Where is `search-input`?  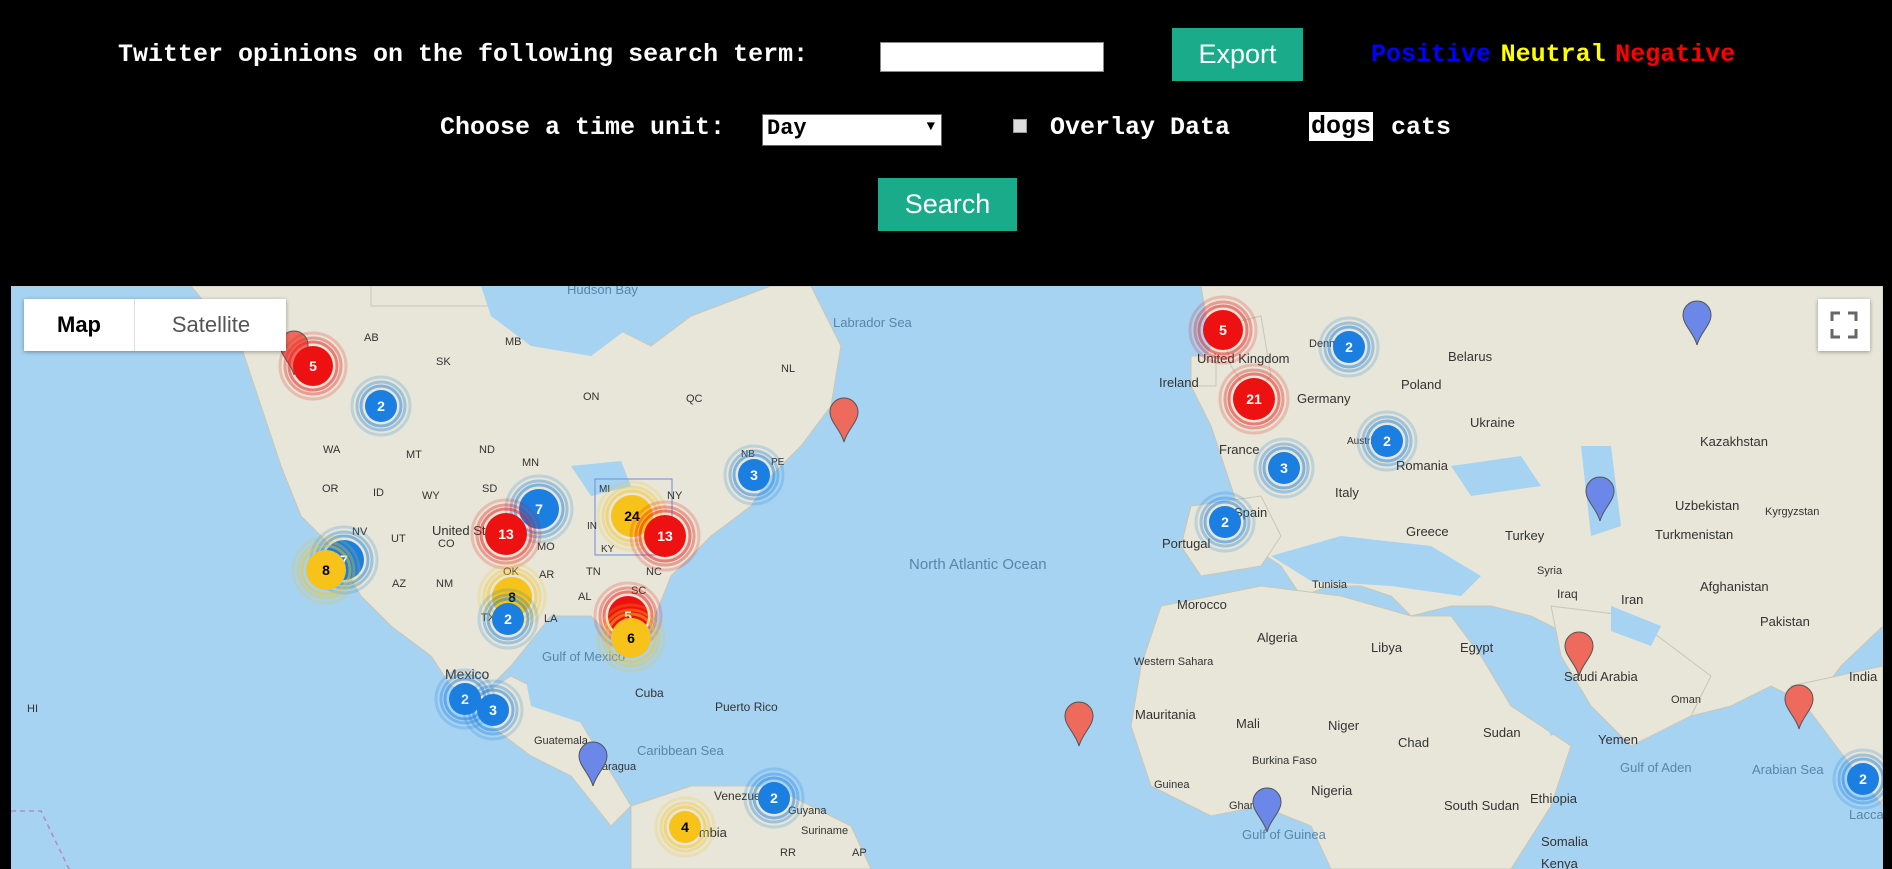
search-input is located at coordinates (992, 57).